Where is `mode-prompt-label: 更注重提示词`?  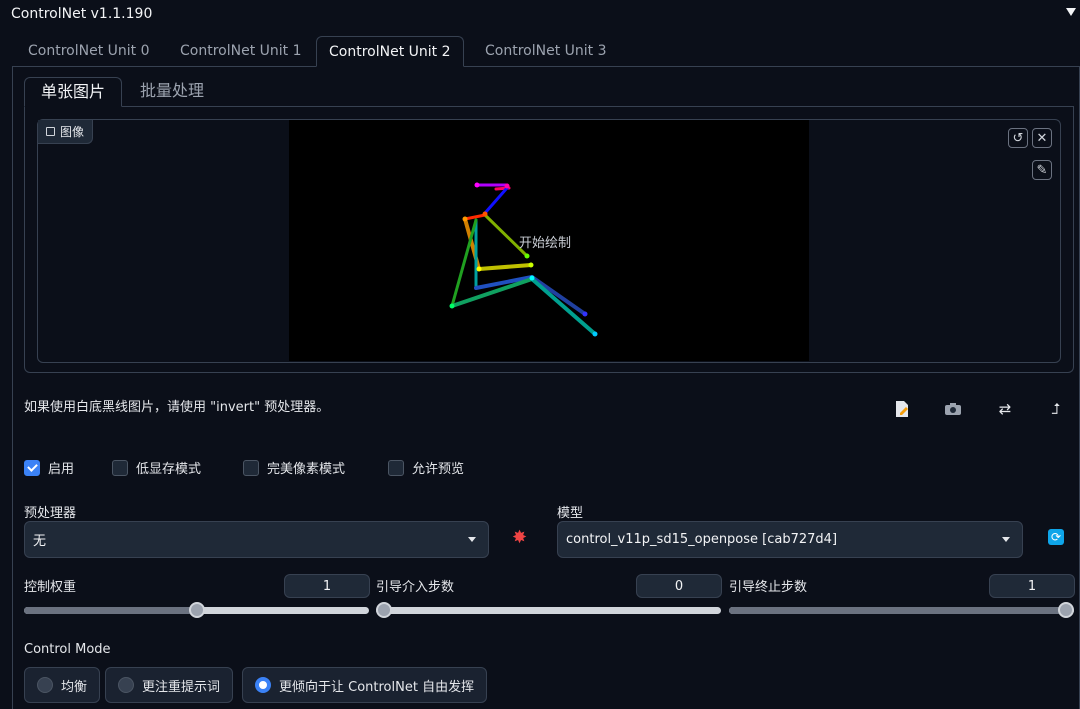
mode-prompt-label: 更注重提示词 is located at coordinates (181, 687).